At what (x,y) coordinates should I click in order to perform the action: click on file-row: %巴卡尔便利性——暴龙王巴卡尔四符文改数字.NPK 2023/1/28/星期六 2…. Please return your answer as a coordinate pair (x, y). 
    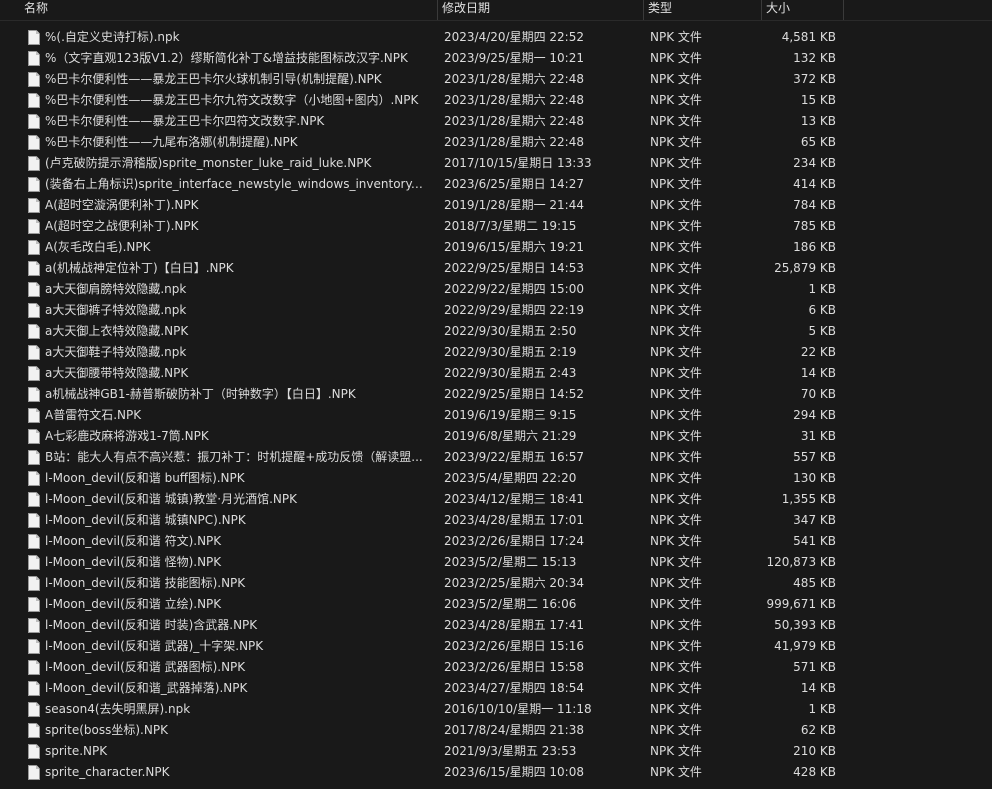
    Looking at the image, I should click on (496, 121).